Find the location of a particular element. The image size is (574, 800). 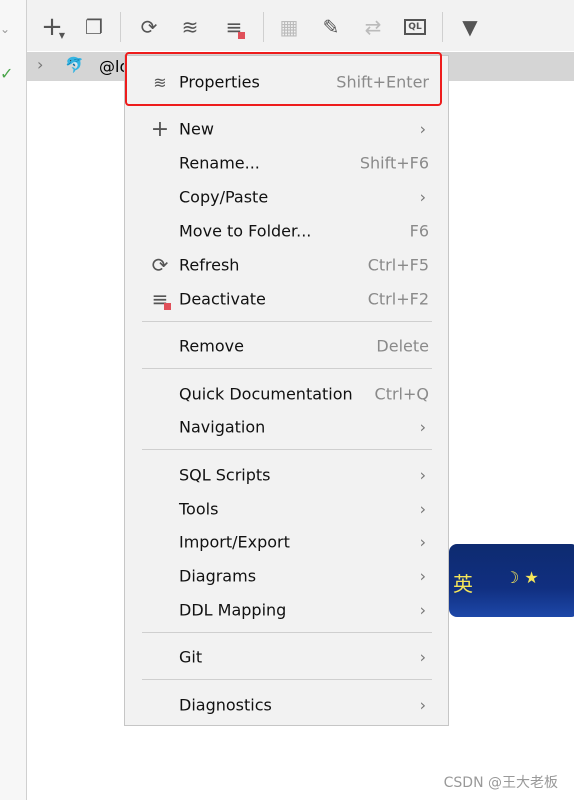

ime-banner: 英 ☽ ★ is located at coordinates (511, 580).